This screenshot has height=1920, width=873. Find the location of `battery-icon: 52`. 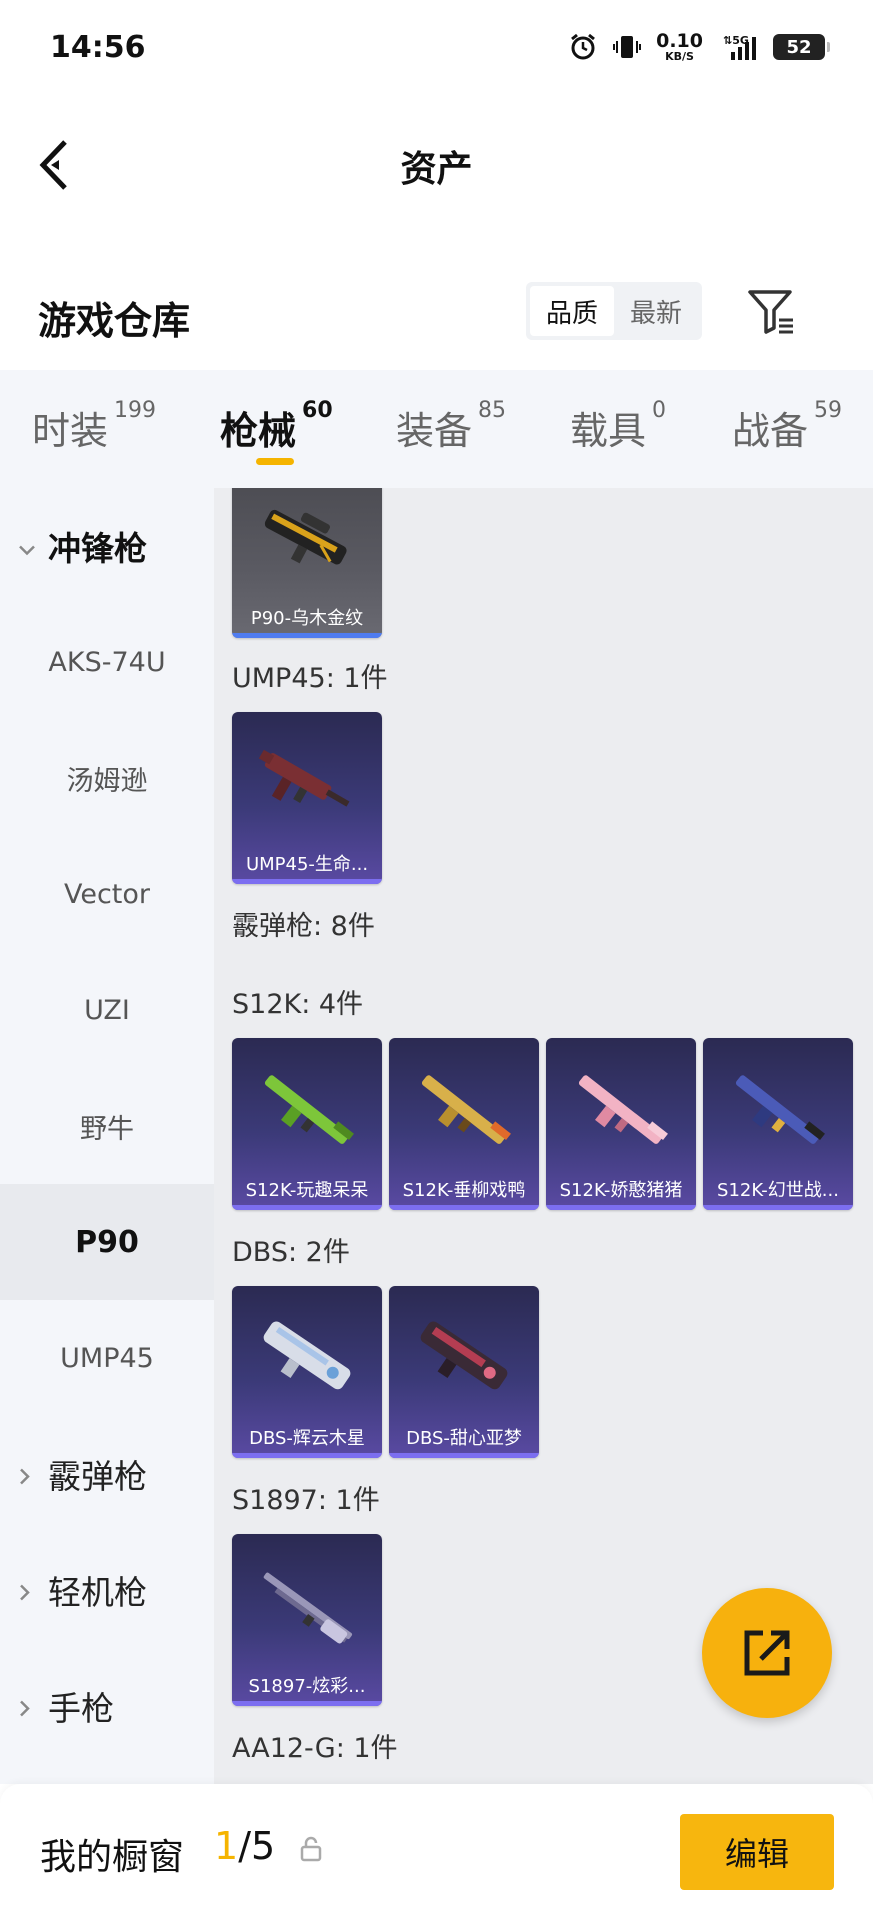

battery-icon: 52 is located at coordinates (801, 47).